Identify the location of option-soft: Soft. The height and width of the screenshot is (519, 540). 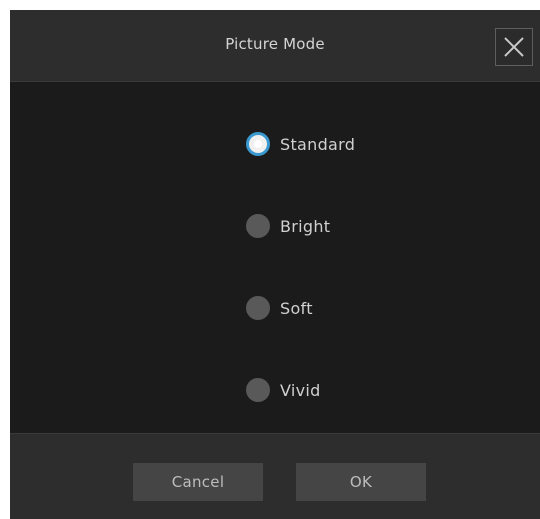
(279, 308).